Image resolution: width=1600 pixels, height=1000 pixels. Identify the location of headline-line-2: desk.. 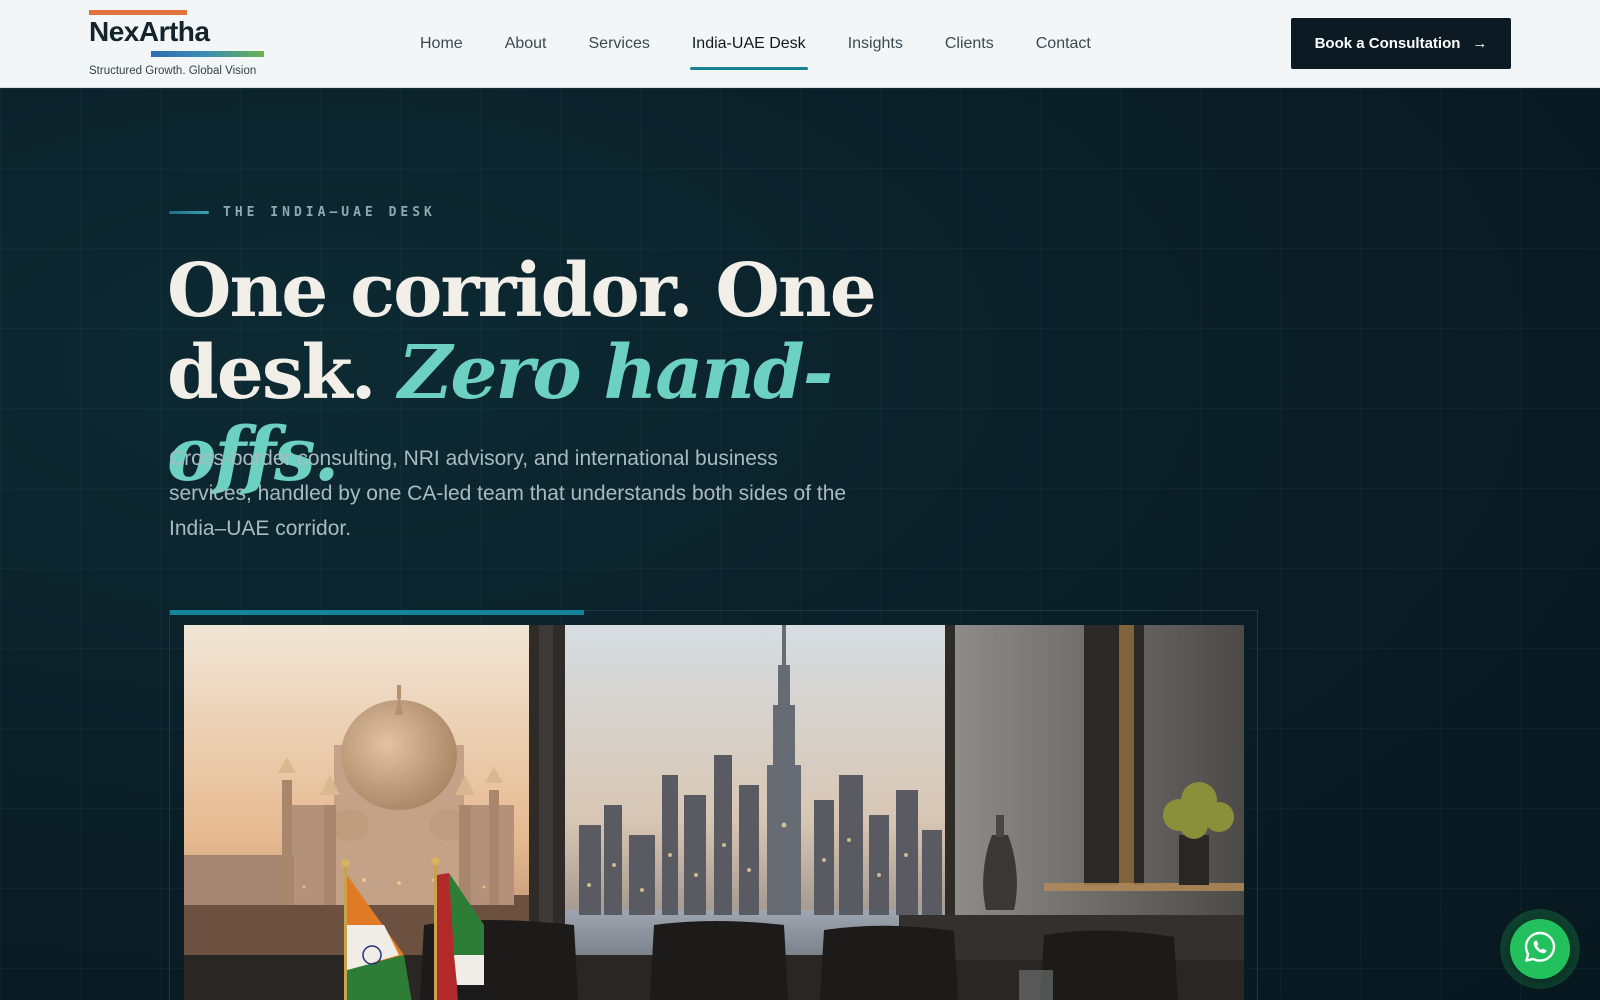
(272, 373).